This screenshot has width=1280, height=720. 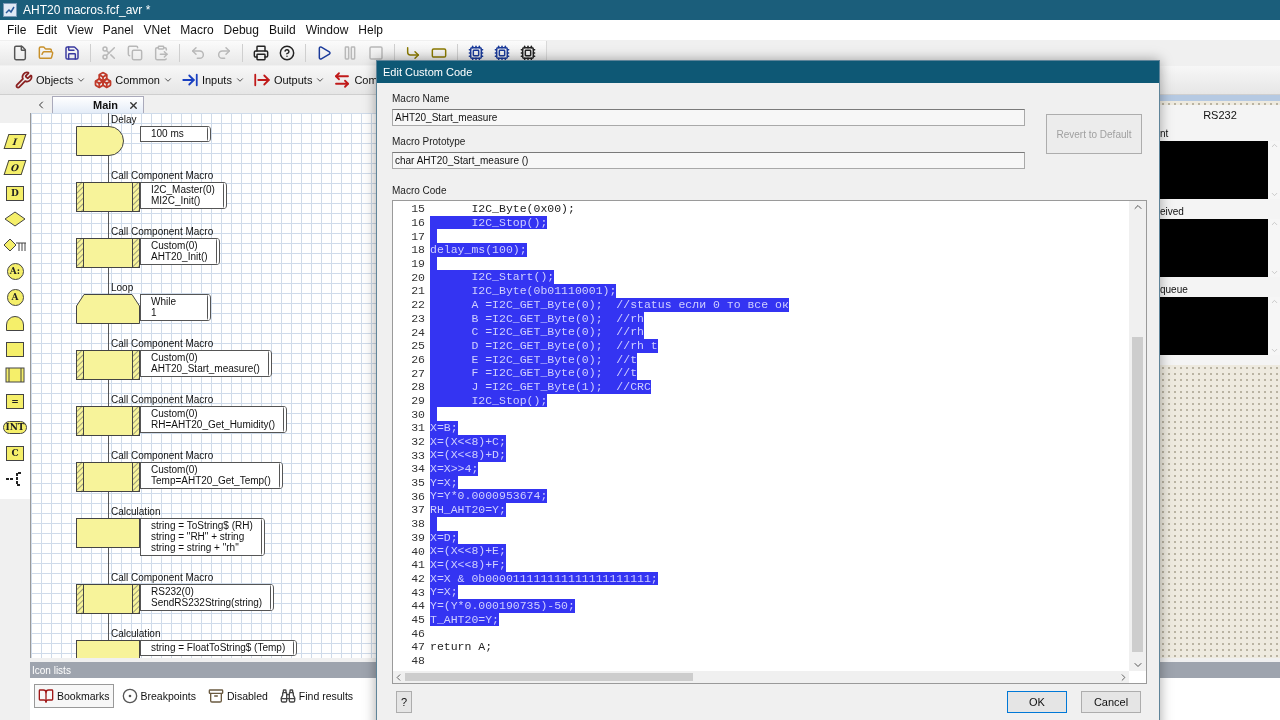 I want to click on line-number: 46, so click(x=417, y=633).